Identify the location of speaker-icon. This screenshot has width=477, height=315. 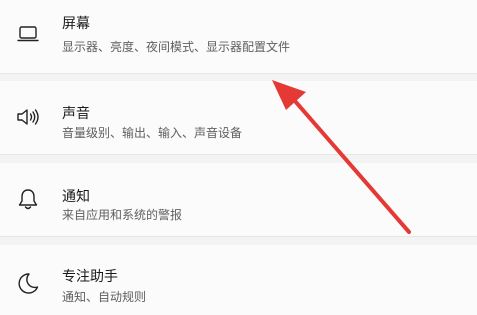
(28, 117).